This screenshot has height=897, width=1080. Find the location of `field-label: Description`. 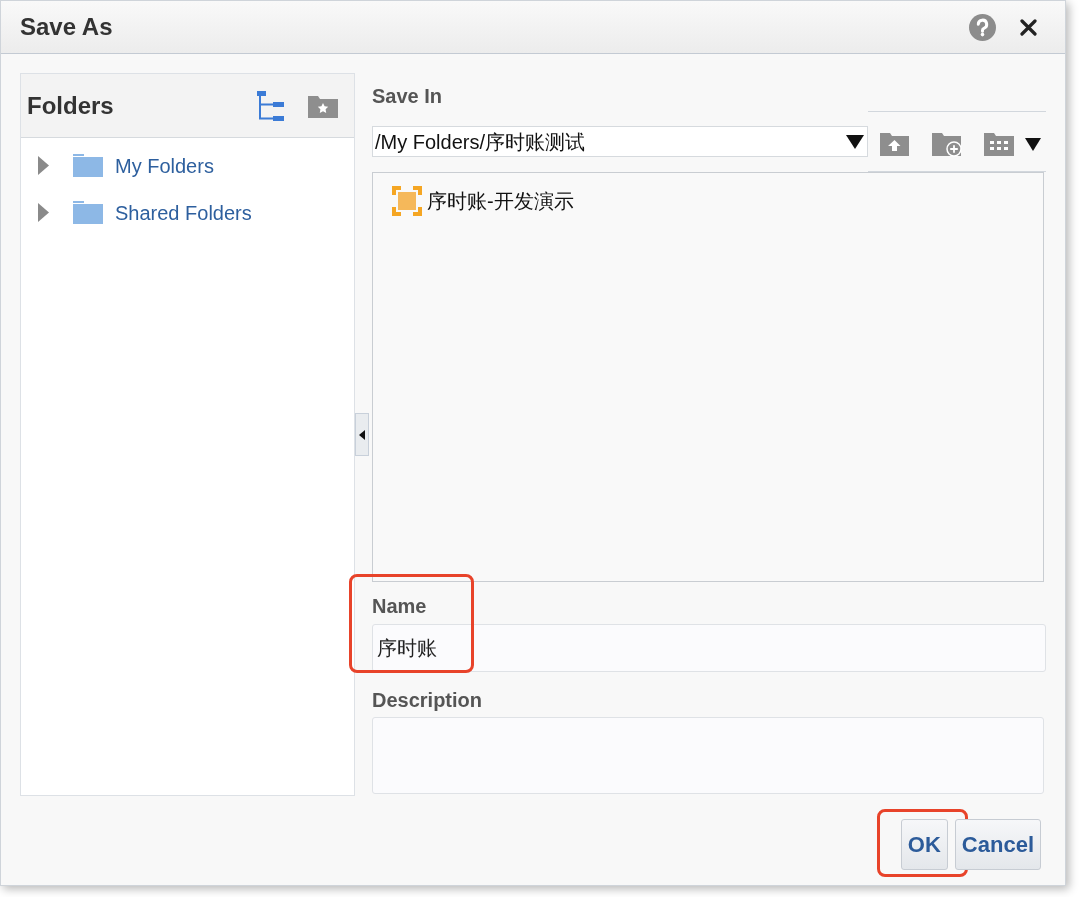

field-label: Description is located at coordinates (427, 700).